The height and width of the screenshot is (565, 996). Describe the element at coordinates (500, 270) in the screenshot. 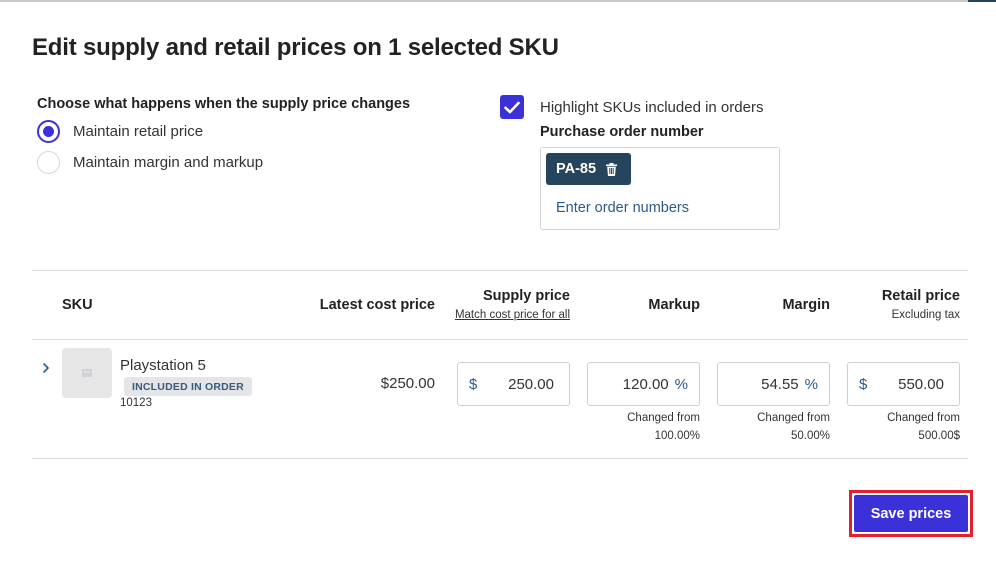

I see `table-top-divider` at that location.